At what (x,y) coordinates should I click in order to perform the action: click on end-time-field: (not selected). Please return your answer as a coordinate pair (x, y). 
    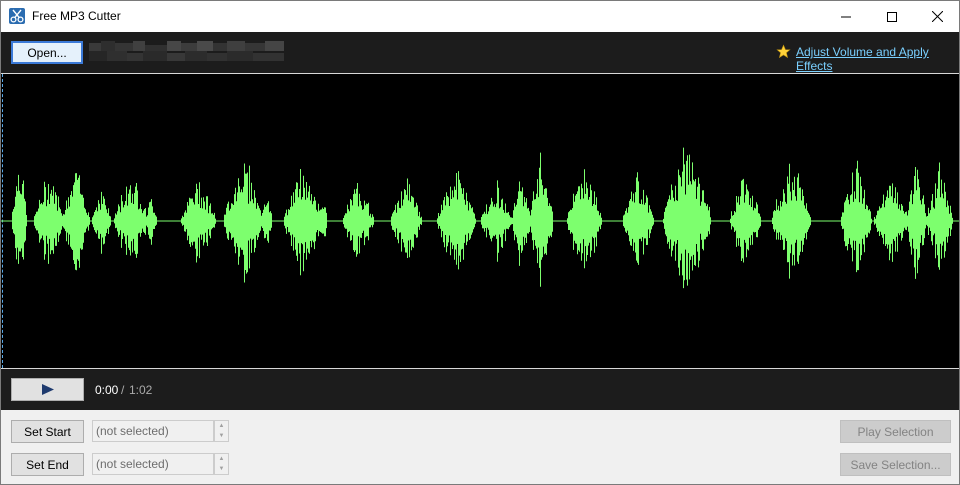
    Looking at the image, I should click on (153, 464).